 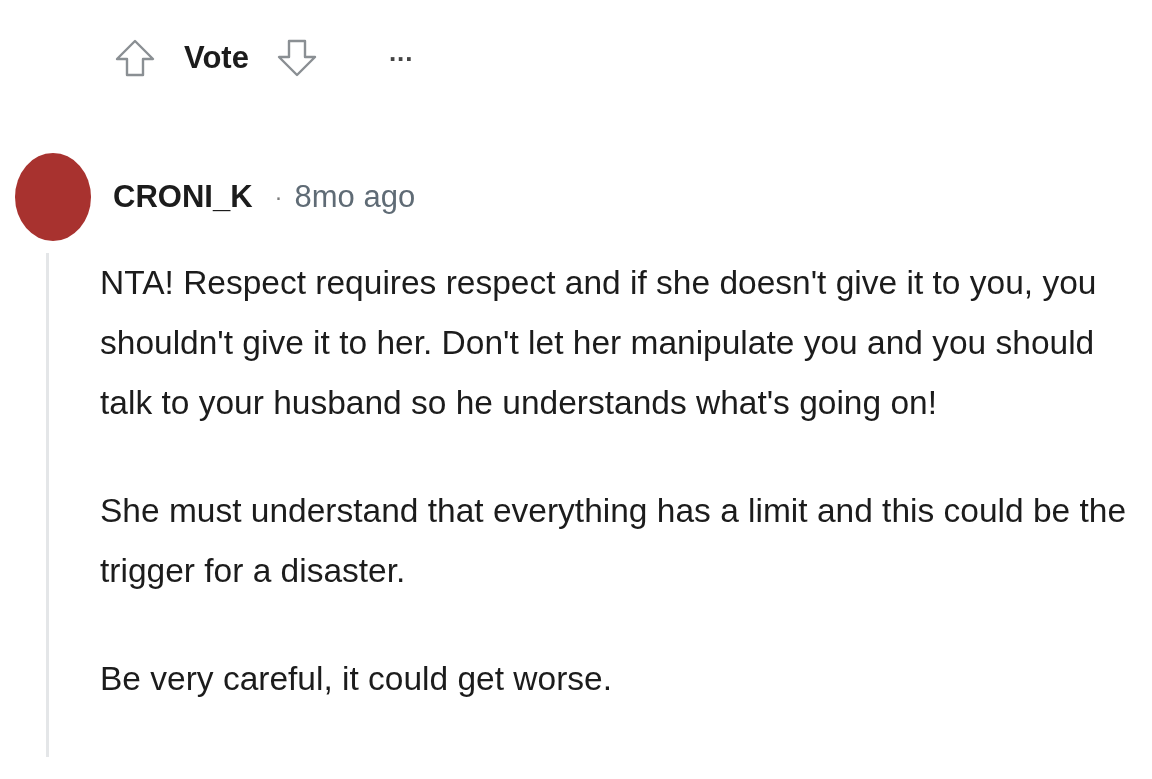 What do you see at coordinates (183, 197) in the screenshot?
I see `username: CRONI_K` at bounding box center [183, 197].